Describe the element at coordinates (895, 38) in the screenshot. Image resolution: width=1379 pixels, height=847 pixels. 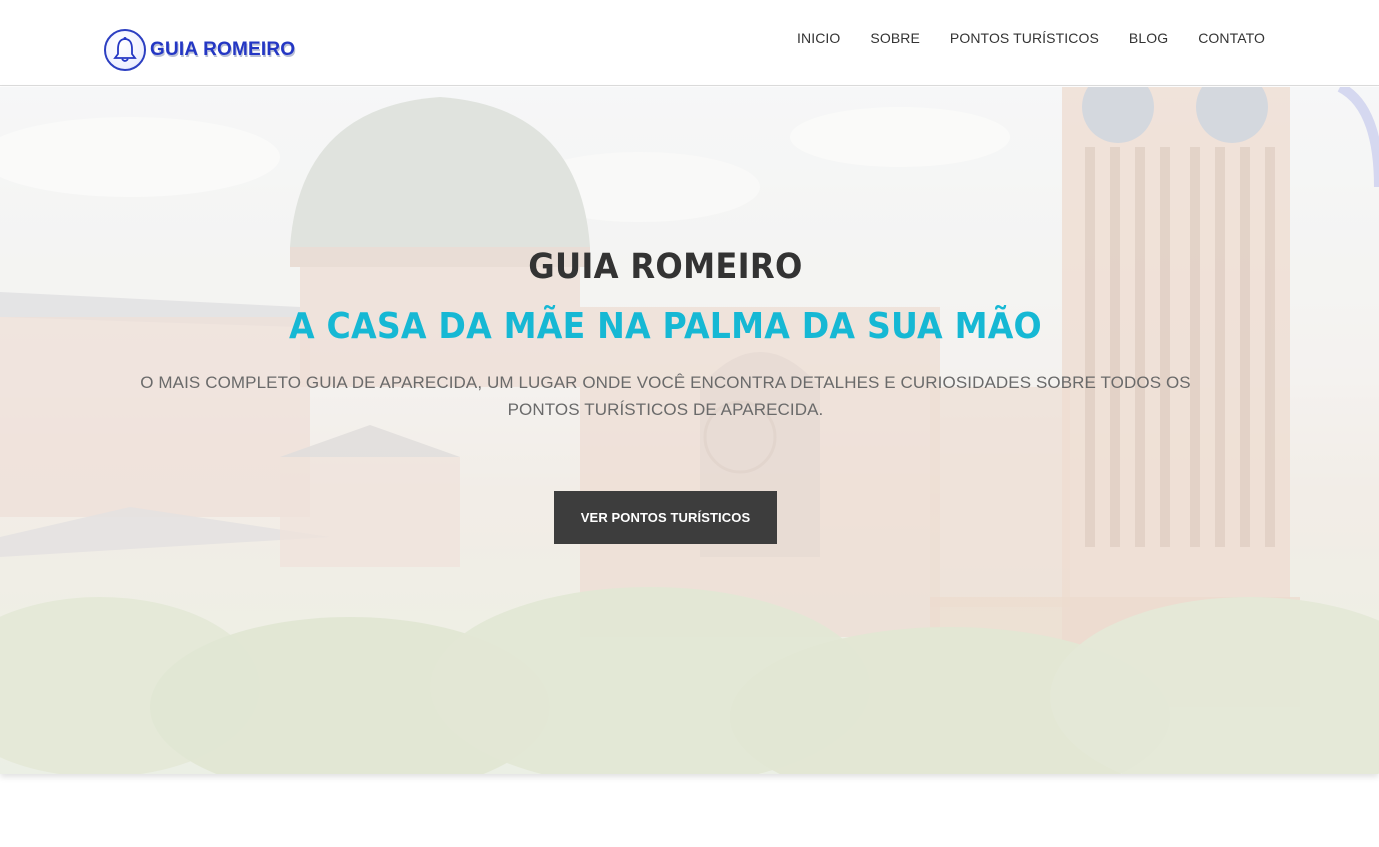
I see `nav-item-sobre: SOBRE` at that location.